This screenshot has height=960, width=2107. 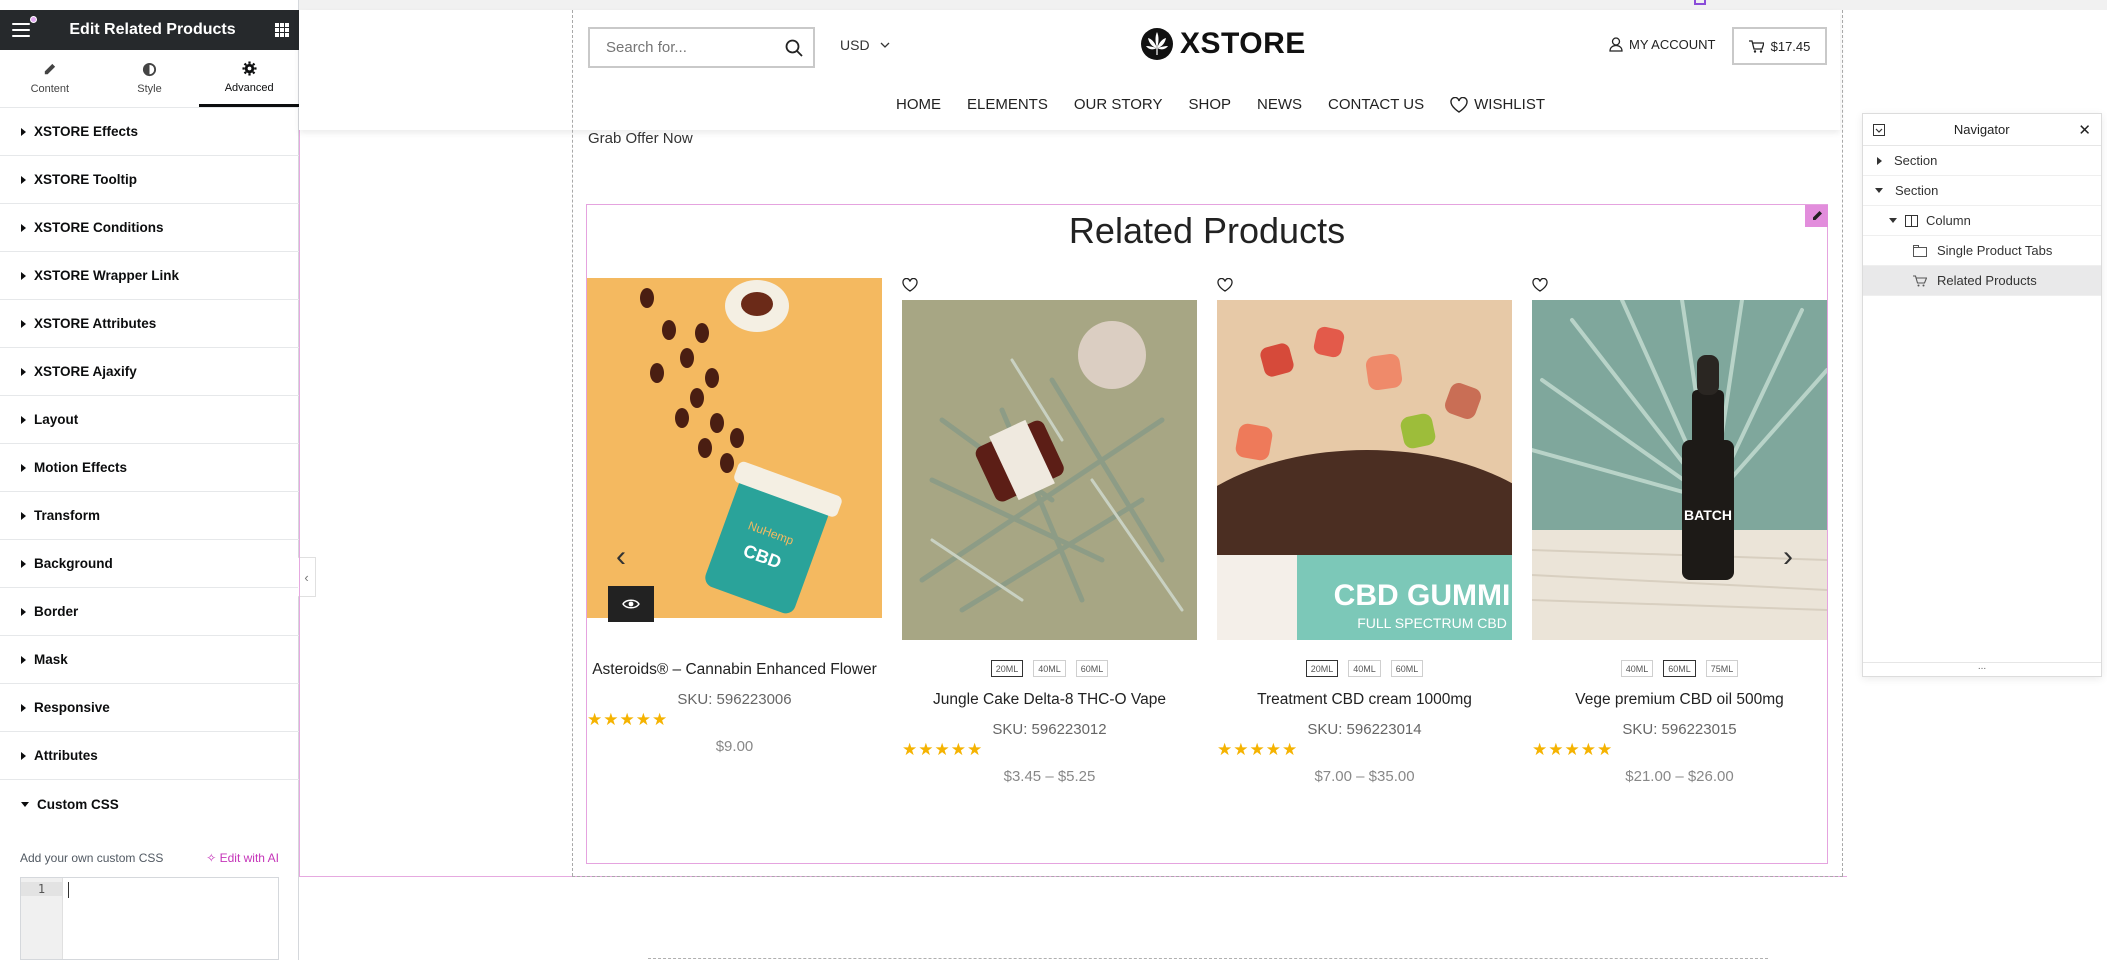 What do you see at coordinates (149, 468) in the screenshot?
I see `section-motion-effects: Motion Effects` at bounding box center [149, 468].